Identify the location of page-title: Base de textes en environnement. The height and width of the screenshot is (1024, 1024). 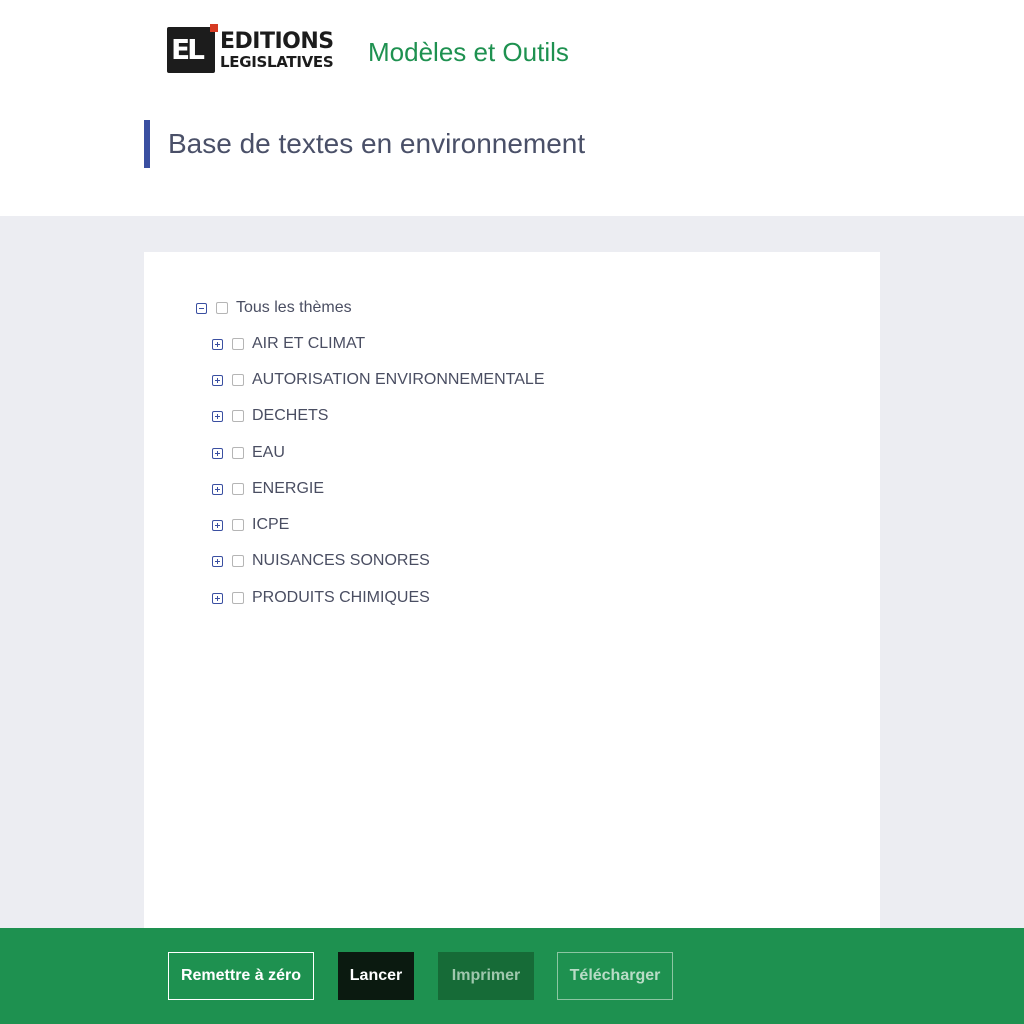
(377, 143).